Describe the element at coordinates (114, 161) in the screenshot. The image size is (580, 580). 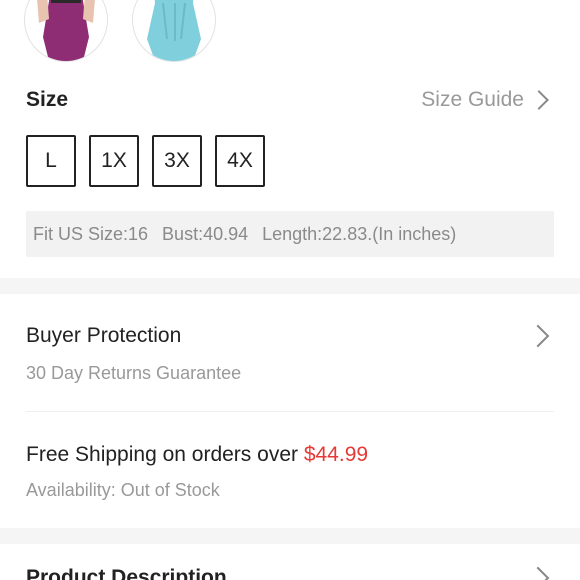
I see `size-option-1x: 1X` at that location.